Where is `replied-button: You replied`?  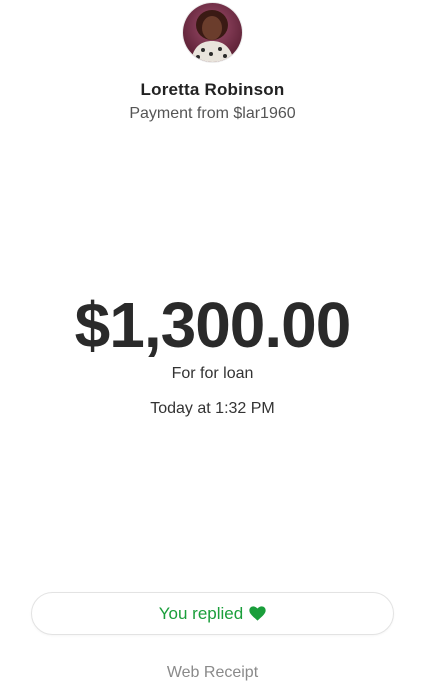
replied-button: You replied is located at coordinates (212, 613).